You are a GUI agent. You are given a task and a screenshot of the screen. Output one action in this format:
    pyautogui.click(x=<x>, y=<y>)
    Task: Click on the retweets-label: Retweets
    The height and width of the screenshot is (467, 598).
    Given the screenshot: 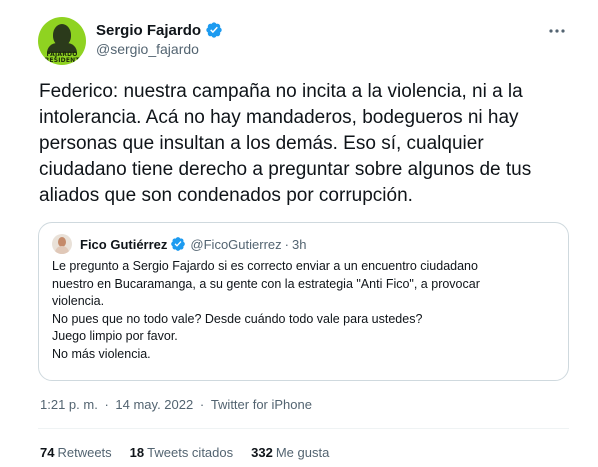 What is the action you would take?
    pyautogui.click(x=84, y=452)
    